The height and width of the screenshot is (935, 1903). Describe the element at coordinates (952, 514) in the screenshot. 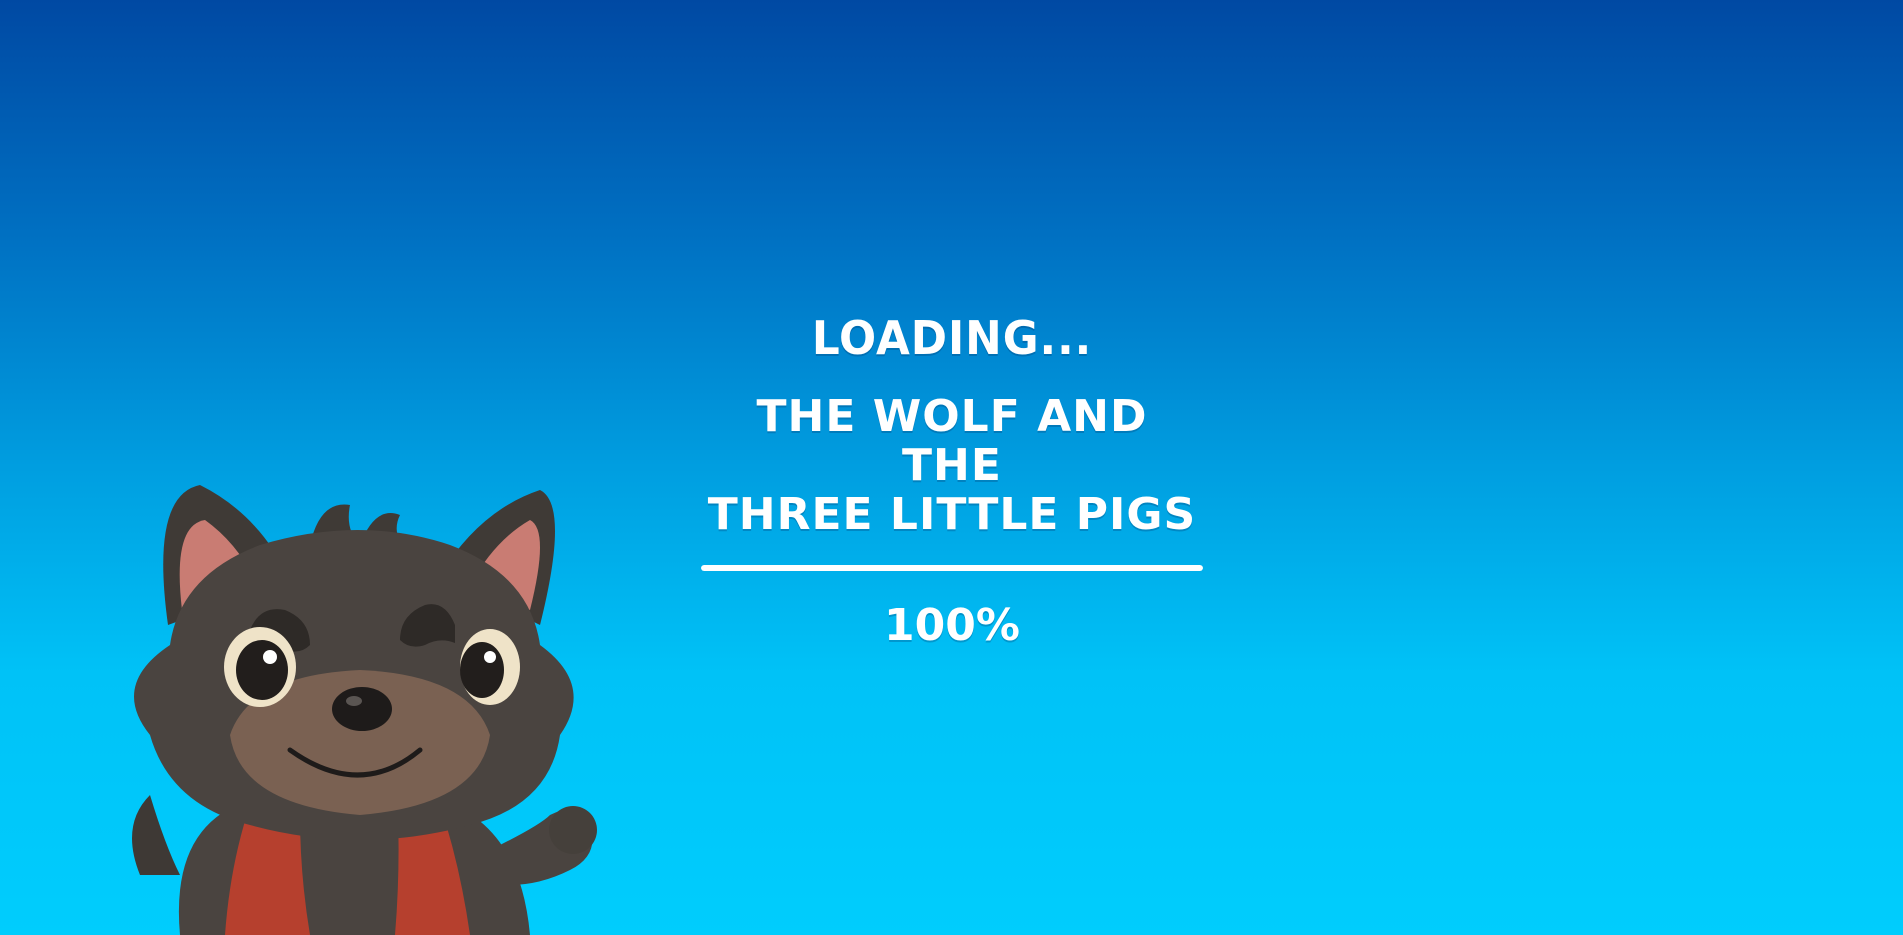

I see `game-title-line-2: THREE LITTLE PIGS` at that location.